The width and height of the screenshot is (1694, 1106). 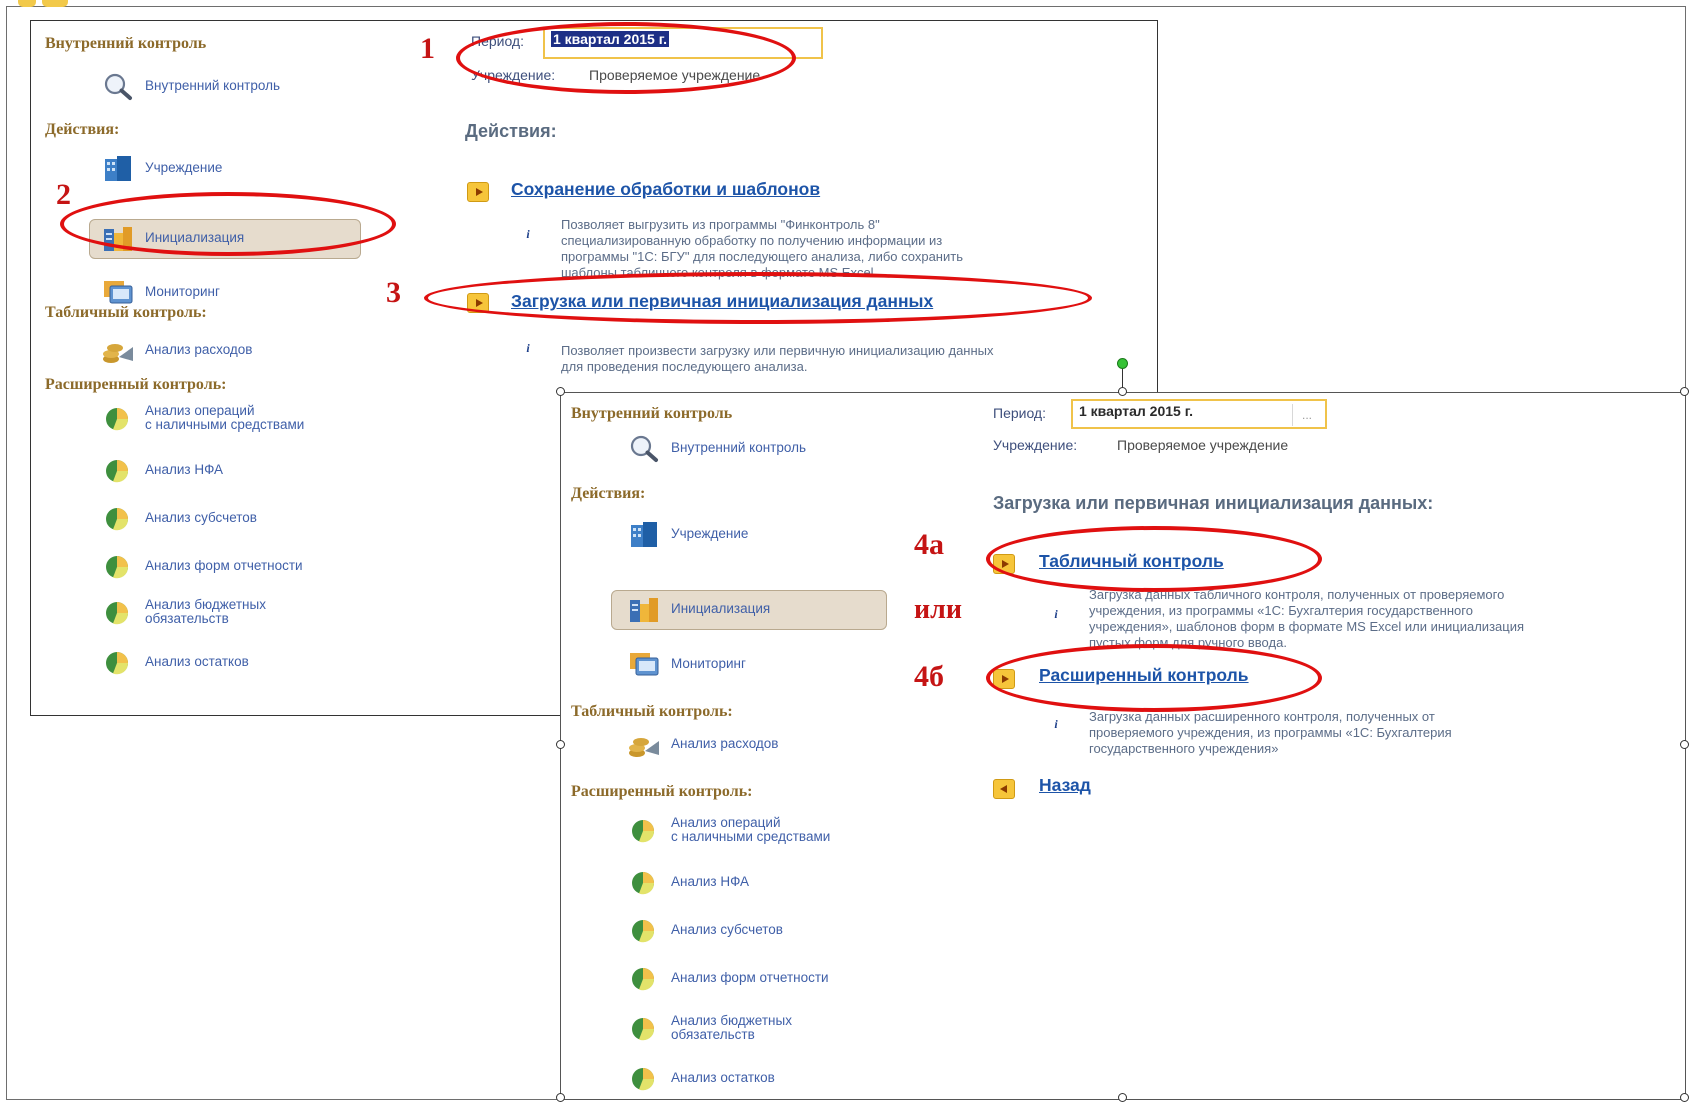 What do you see at coordinates (721, 608) in the screenshot?
I see `nav-label: Инициализация` at bounding box center [721, 608].